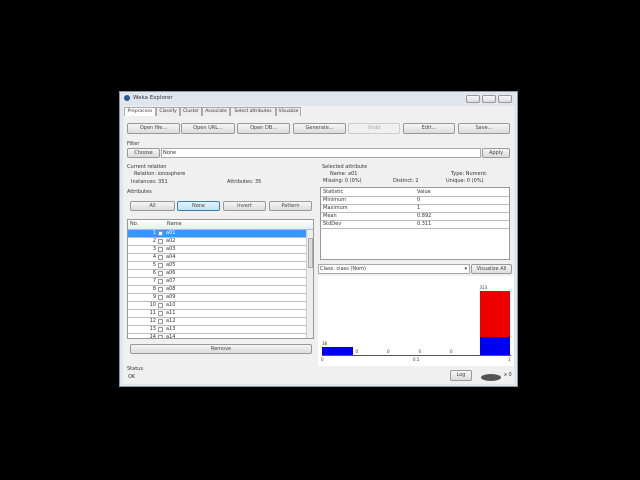  What do you see at coordinates (424, 216) in the screenshot?
I see `stat-value: 0.892` at bounding box center [424, 216].